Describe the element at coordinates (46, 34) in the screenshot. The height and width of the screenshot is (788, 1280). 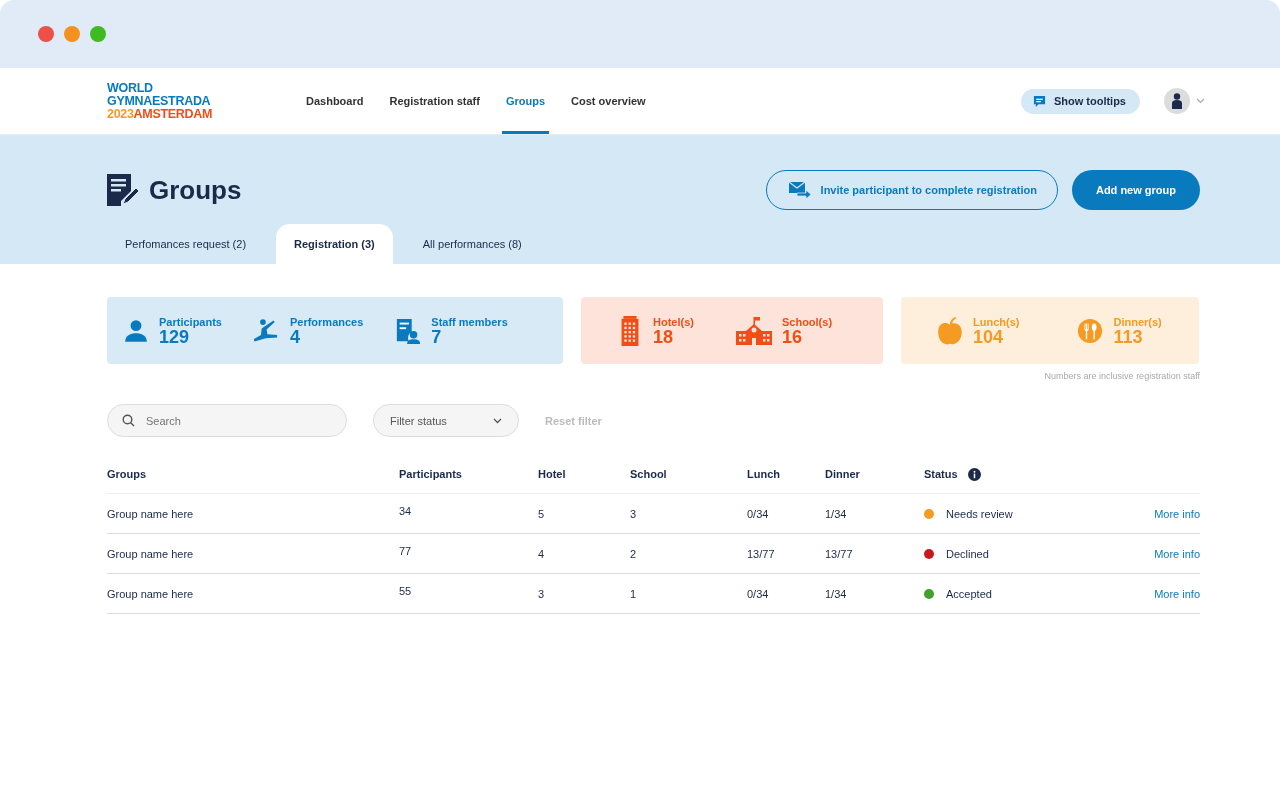
I see `close-window-dot` at that location.